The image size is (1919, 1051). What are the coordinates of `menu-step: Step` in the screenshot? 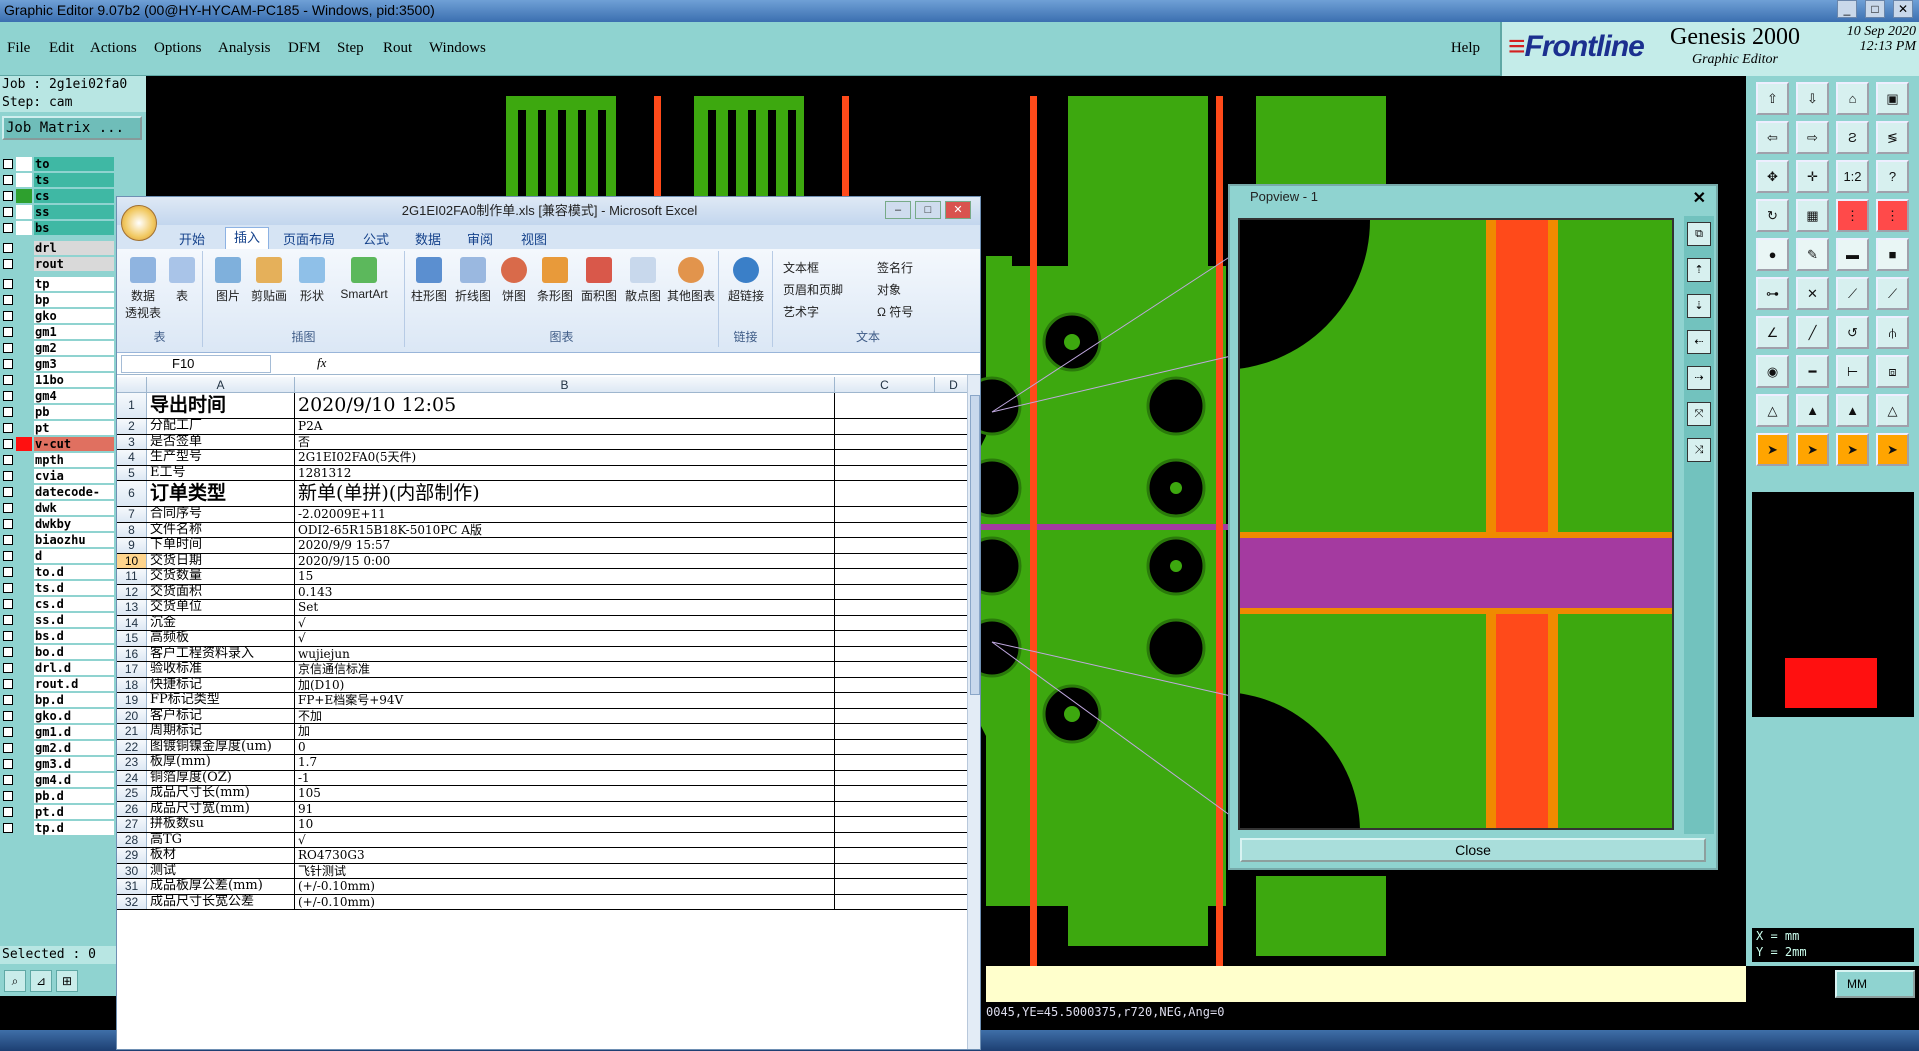 It's located at (350, 48).